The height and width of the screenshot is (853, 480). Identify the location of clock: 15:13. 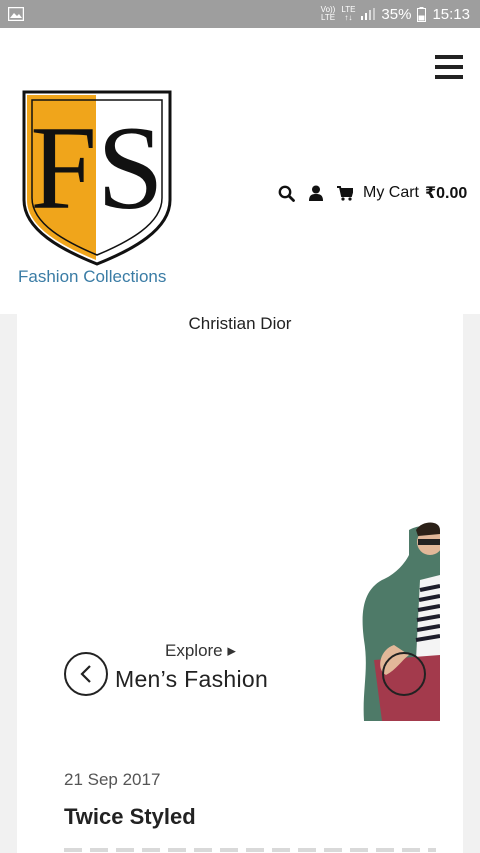
(451, 14).